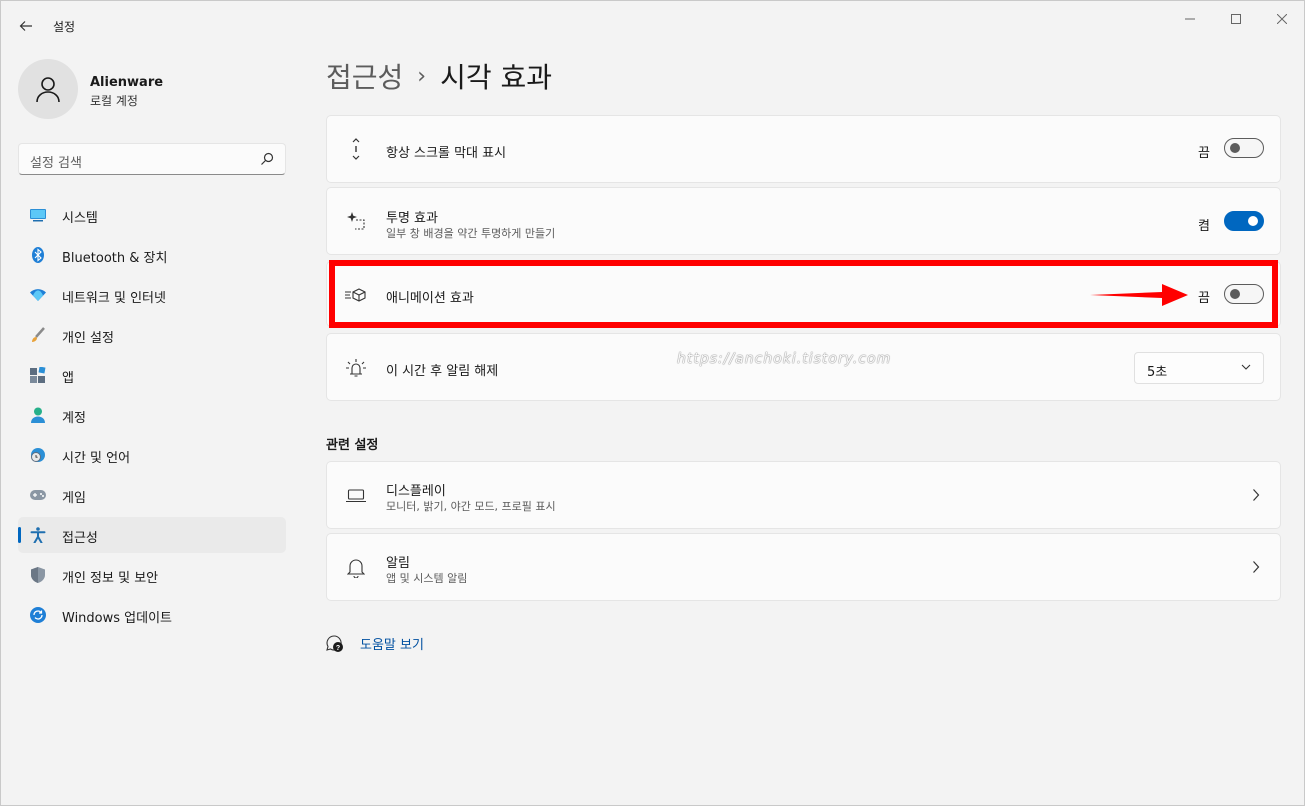 The height and width of the screenshot is (806, 1305). I want to click on annotation-arrow, so click(1139, 295).